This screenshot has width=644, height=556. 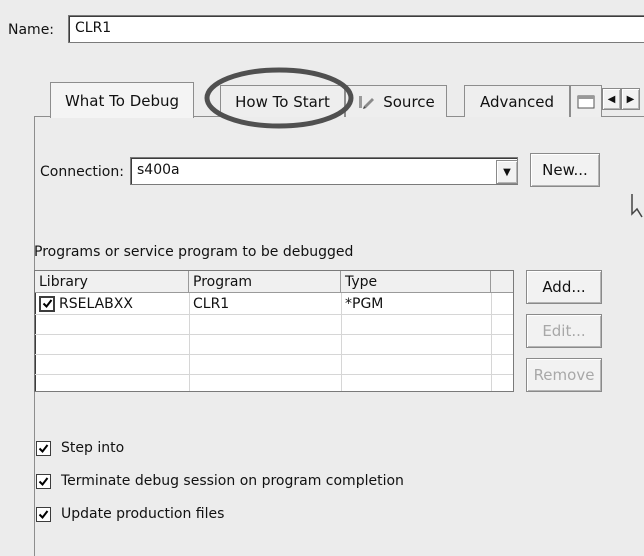 I want to click on mouse-pointer-icon, so click(x=637, y=206).